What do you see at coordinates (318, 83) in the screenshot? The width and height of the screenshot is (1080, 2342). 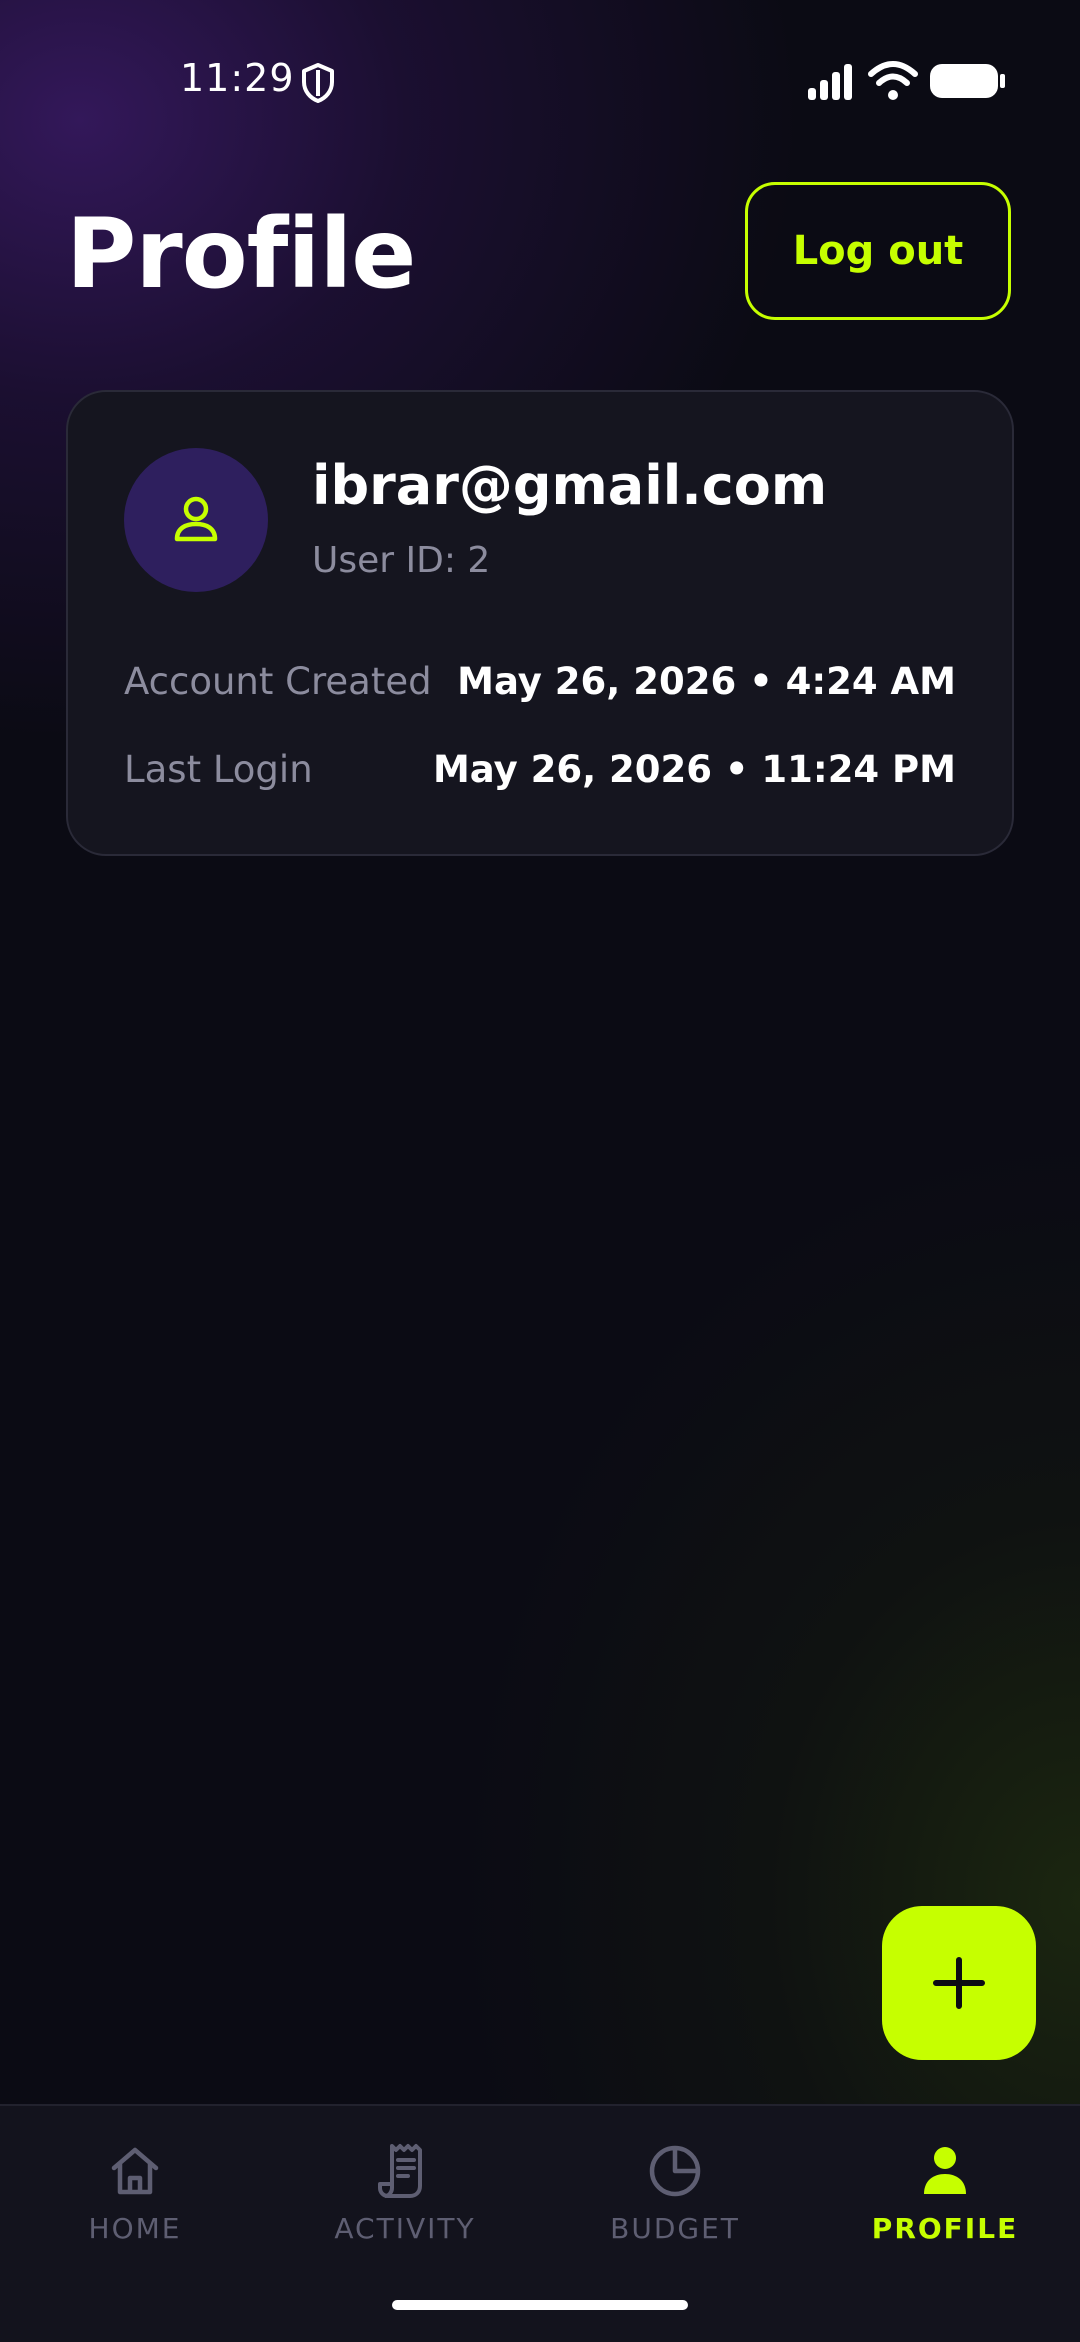 I see `shield-icon` at bounding box center [318, 83].